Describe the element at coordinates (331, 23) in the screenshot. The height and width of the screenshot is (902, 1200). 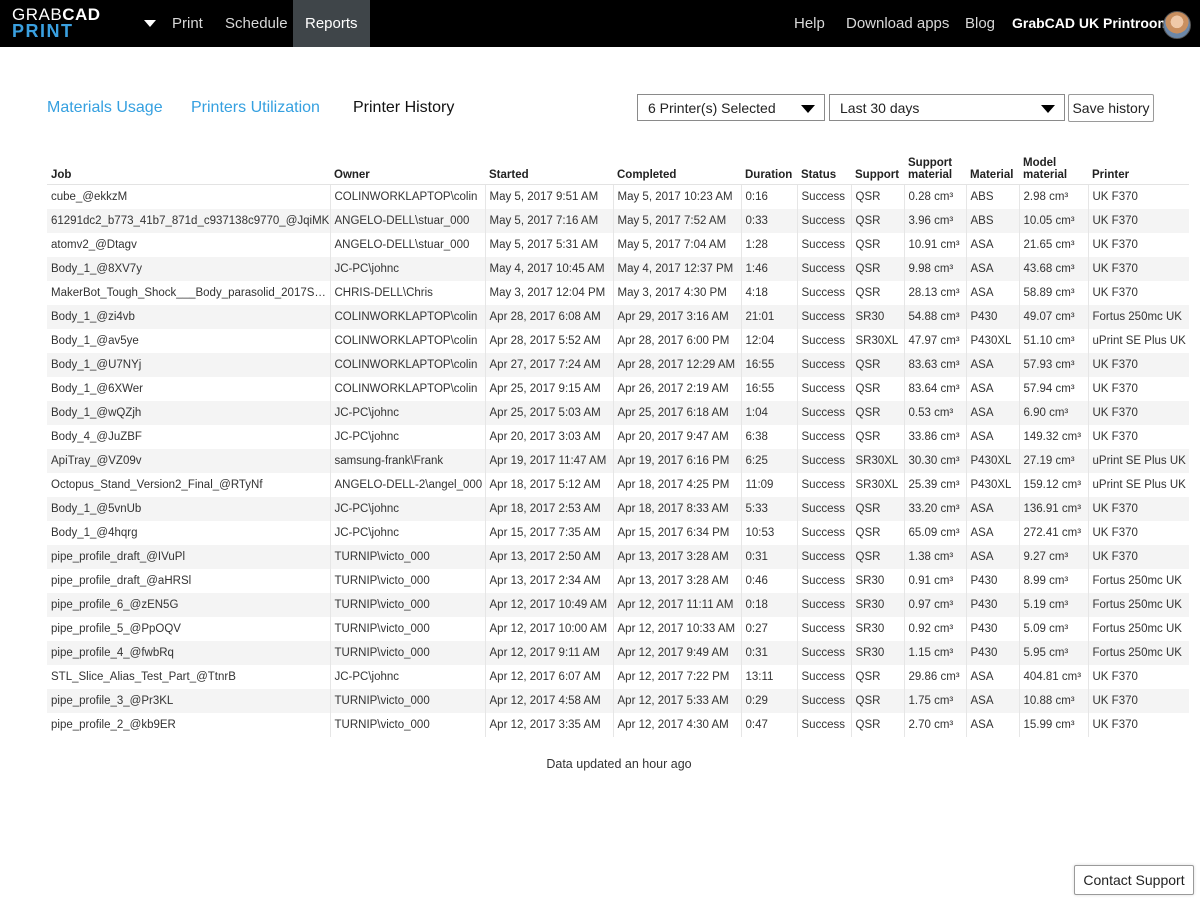
I see `nav-reports: Reports` at that location.